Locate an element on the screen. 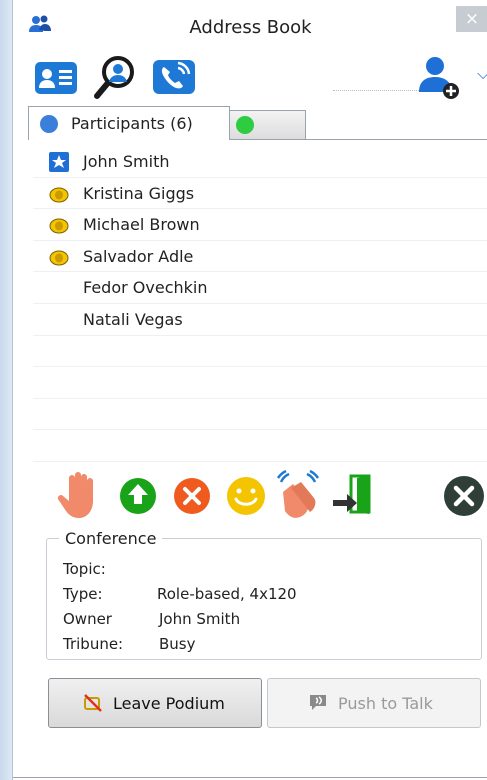  leave-podium-button: Leave Podium is located at coordinates (155, 703).